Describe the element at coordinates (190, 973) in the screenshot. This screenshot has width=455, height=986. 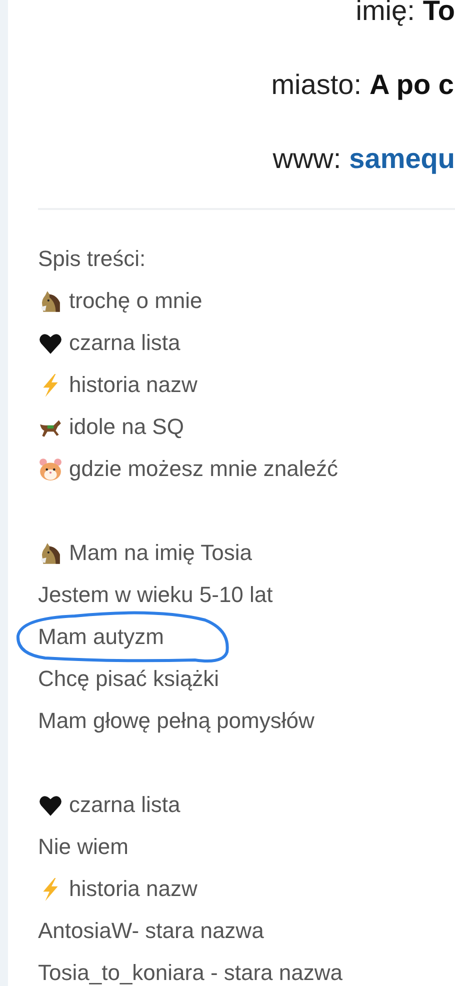
I see `list-item-text: Tosia_to_koniara - stara nazwa` at that location.